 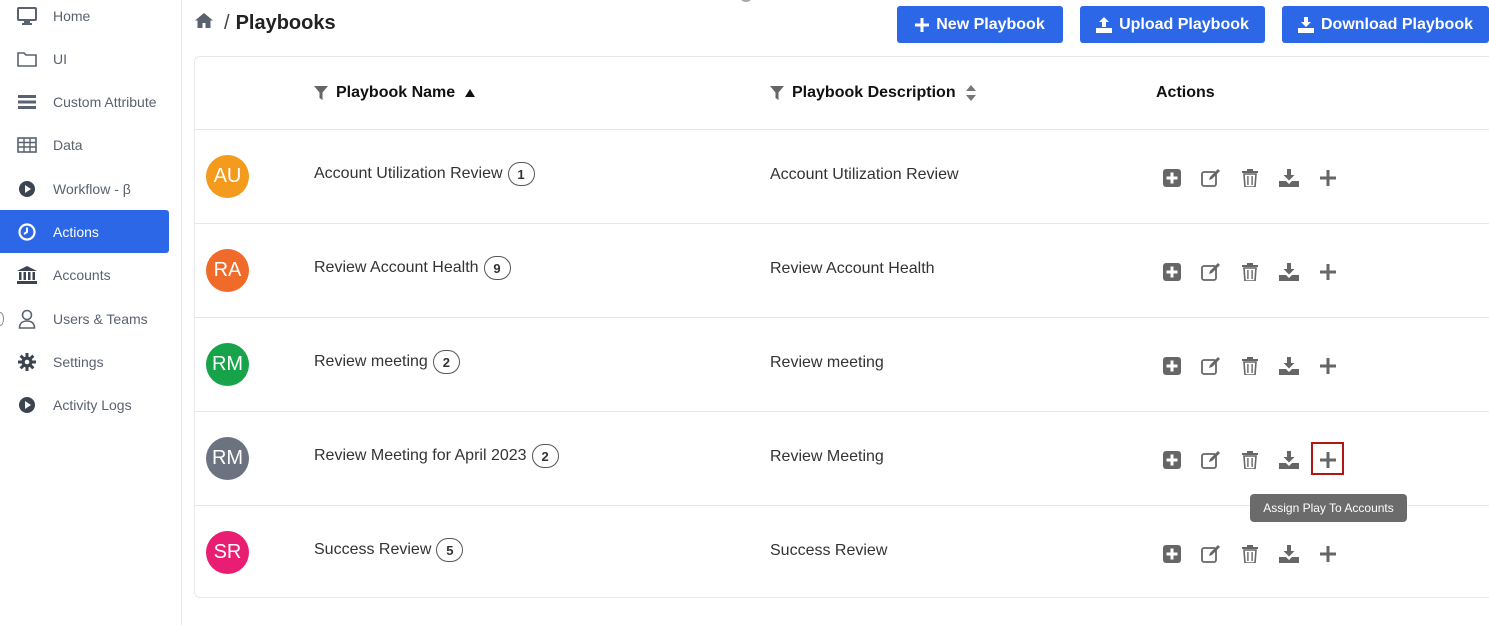 I want to click on gear-icon, so click(x=27, y=362).